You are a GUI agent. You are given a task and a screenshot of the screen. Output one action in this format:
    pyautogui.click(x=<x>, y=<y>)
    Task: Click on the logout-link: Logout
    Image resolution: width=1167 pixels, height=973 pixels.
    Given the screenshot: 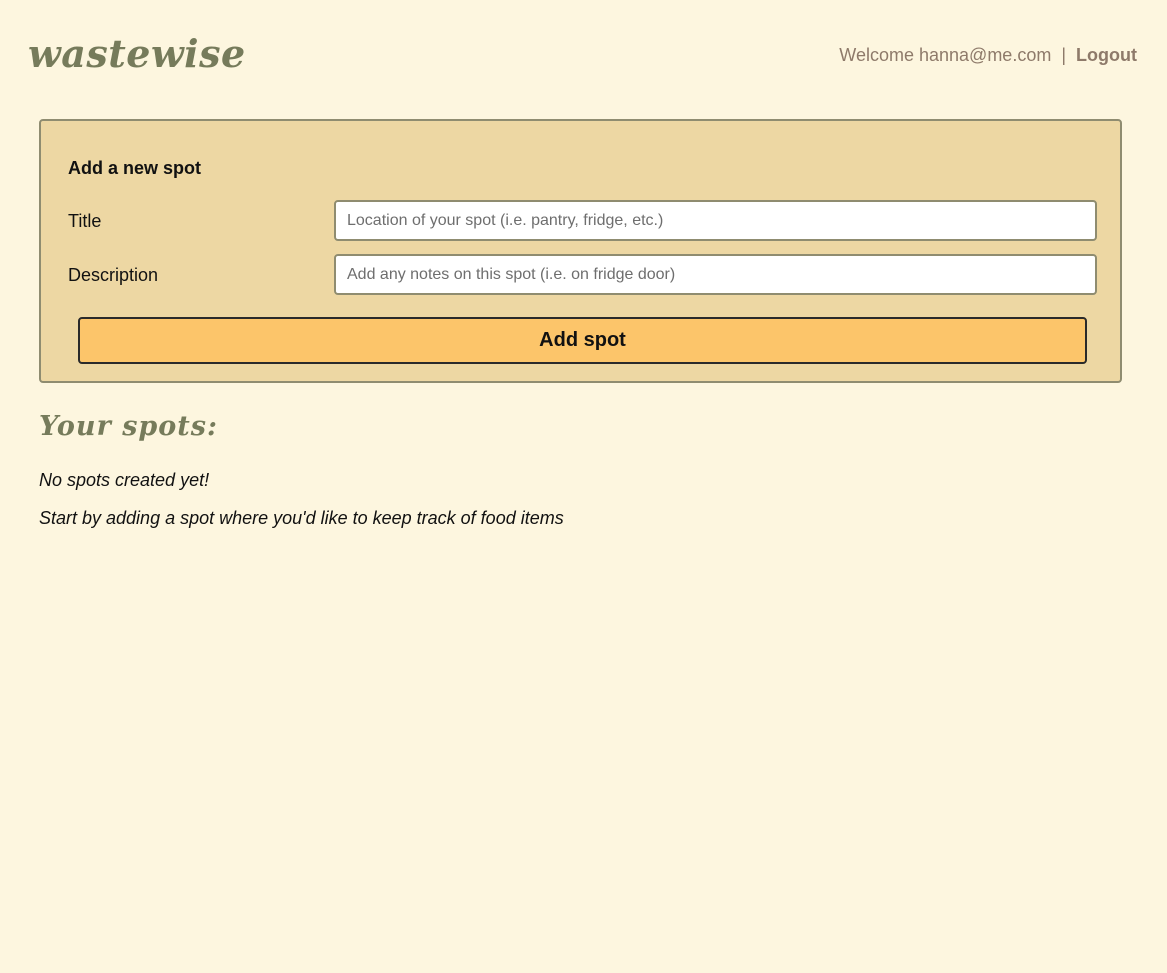 What is the action you would take?
    pyautogui.click(x=1106, y=55)
    